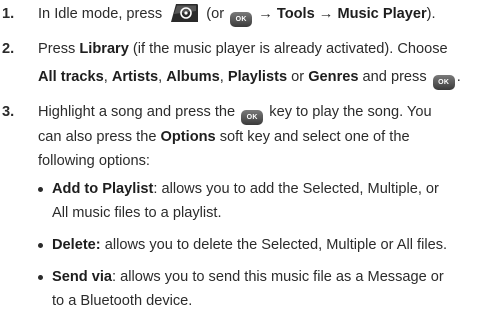 This screenshot has height=321, width=499. Describe the element at coordinates (8, 112) in the screenshot. I see `step-number: 3.` at that location.